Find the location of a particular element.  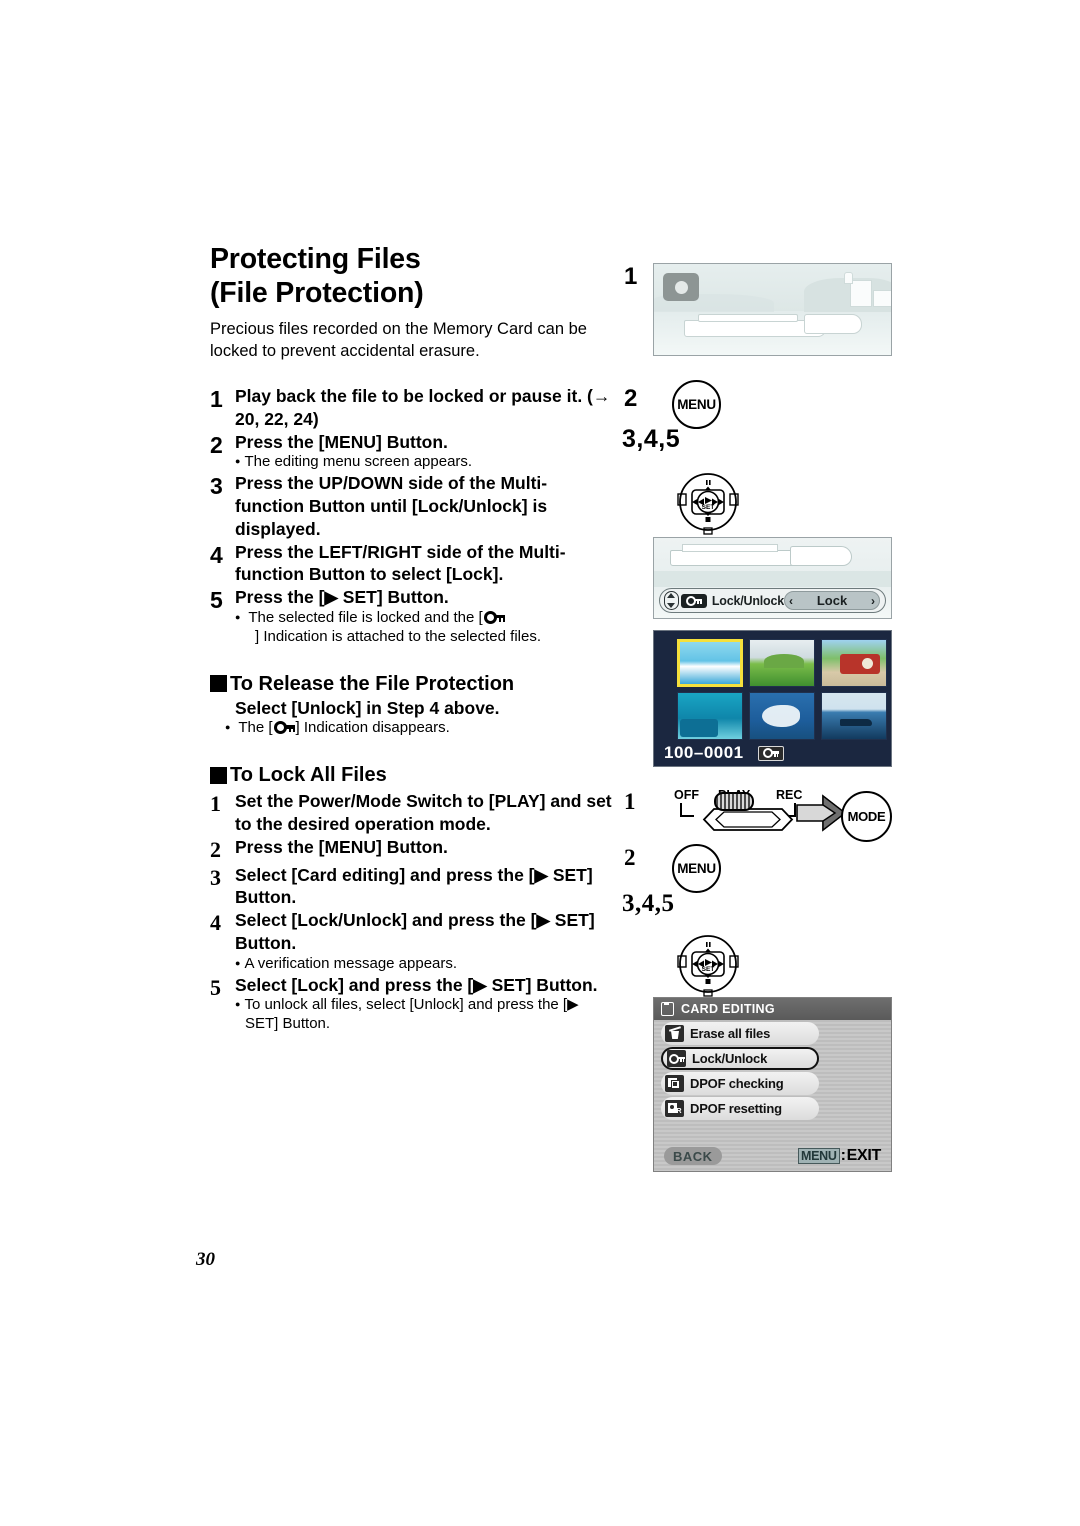

chevron-left-icon: ‹ is located at coordinates (791, 601).